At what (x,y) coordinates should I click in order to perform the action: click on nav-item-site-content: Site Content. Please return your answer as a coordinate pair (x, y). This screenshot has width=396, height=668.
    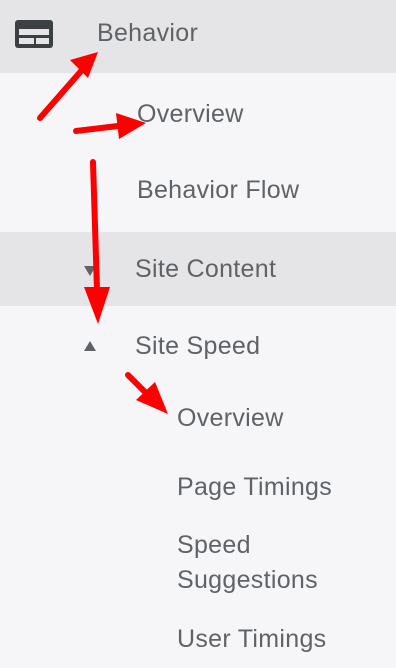
    Looking at the image, I should click on (198, 269).